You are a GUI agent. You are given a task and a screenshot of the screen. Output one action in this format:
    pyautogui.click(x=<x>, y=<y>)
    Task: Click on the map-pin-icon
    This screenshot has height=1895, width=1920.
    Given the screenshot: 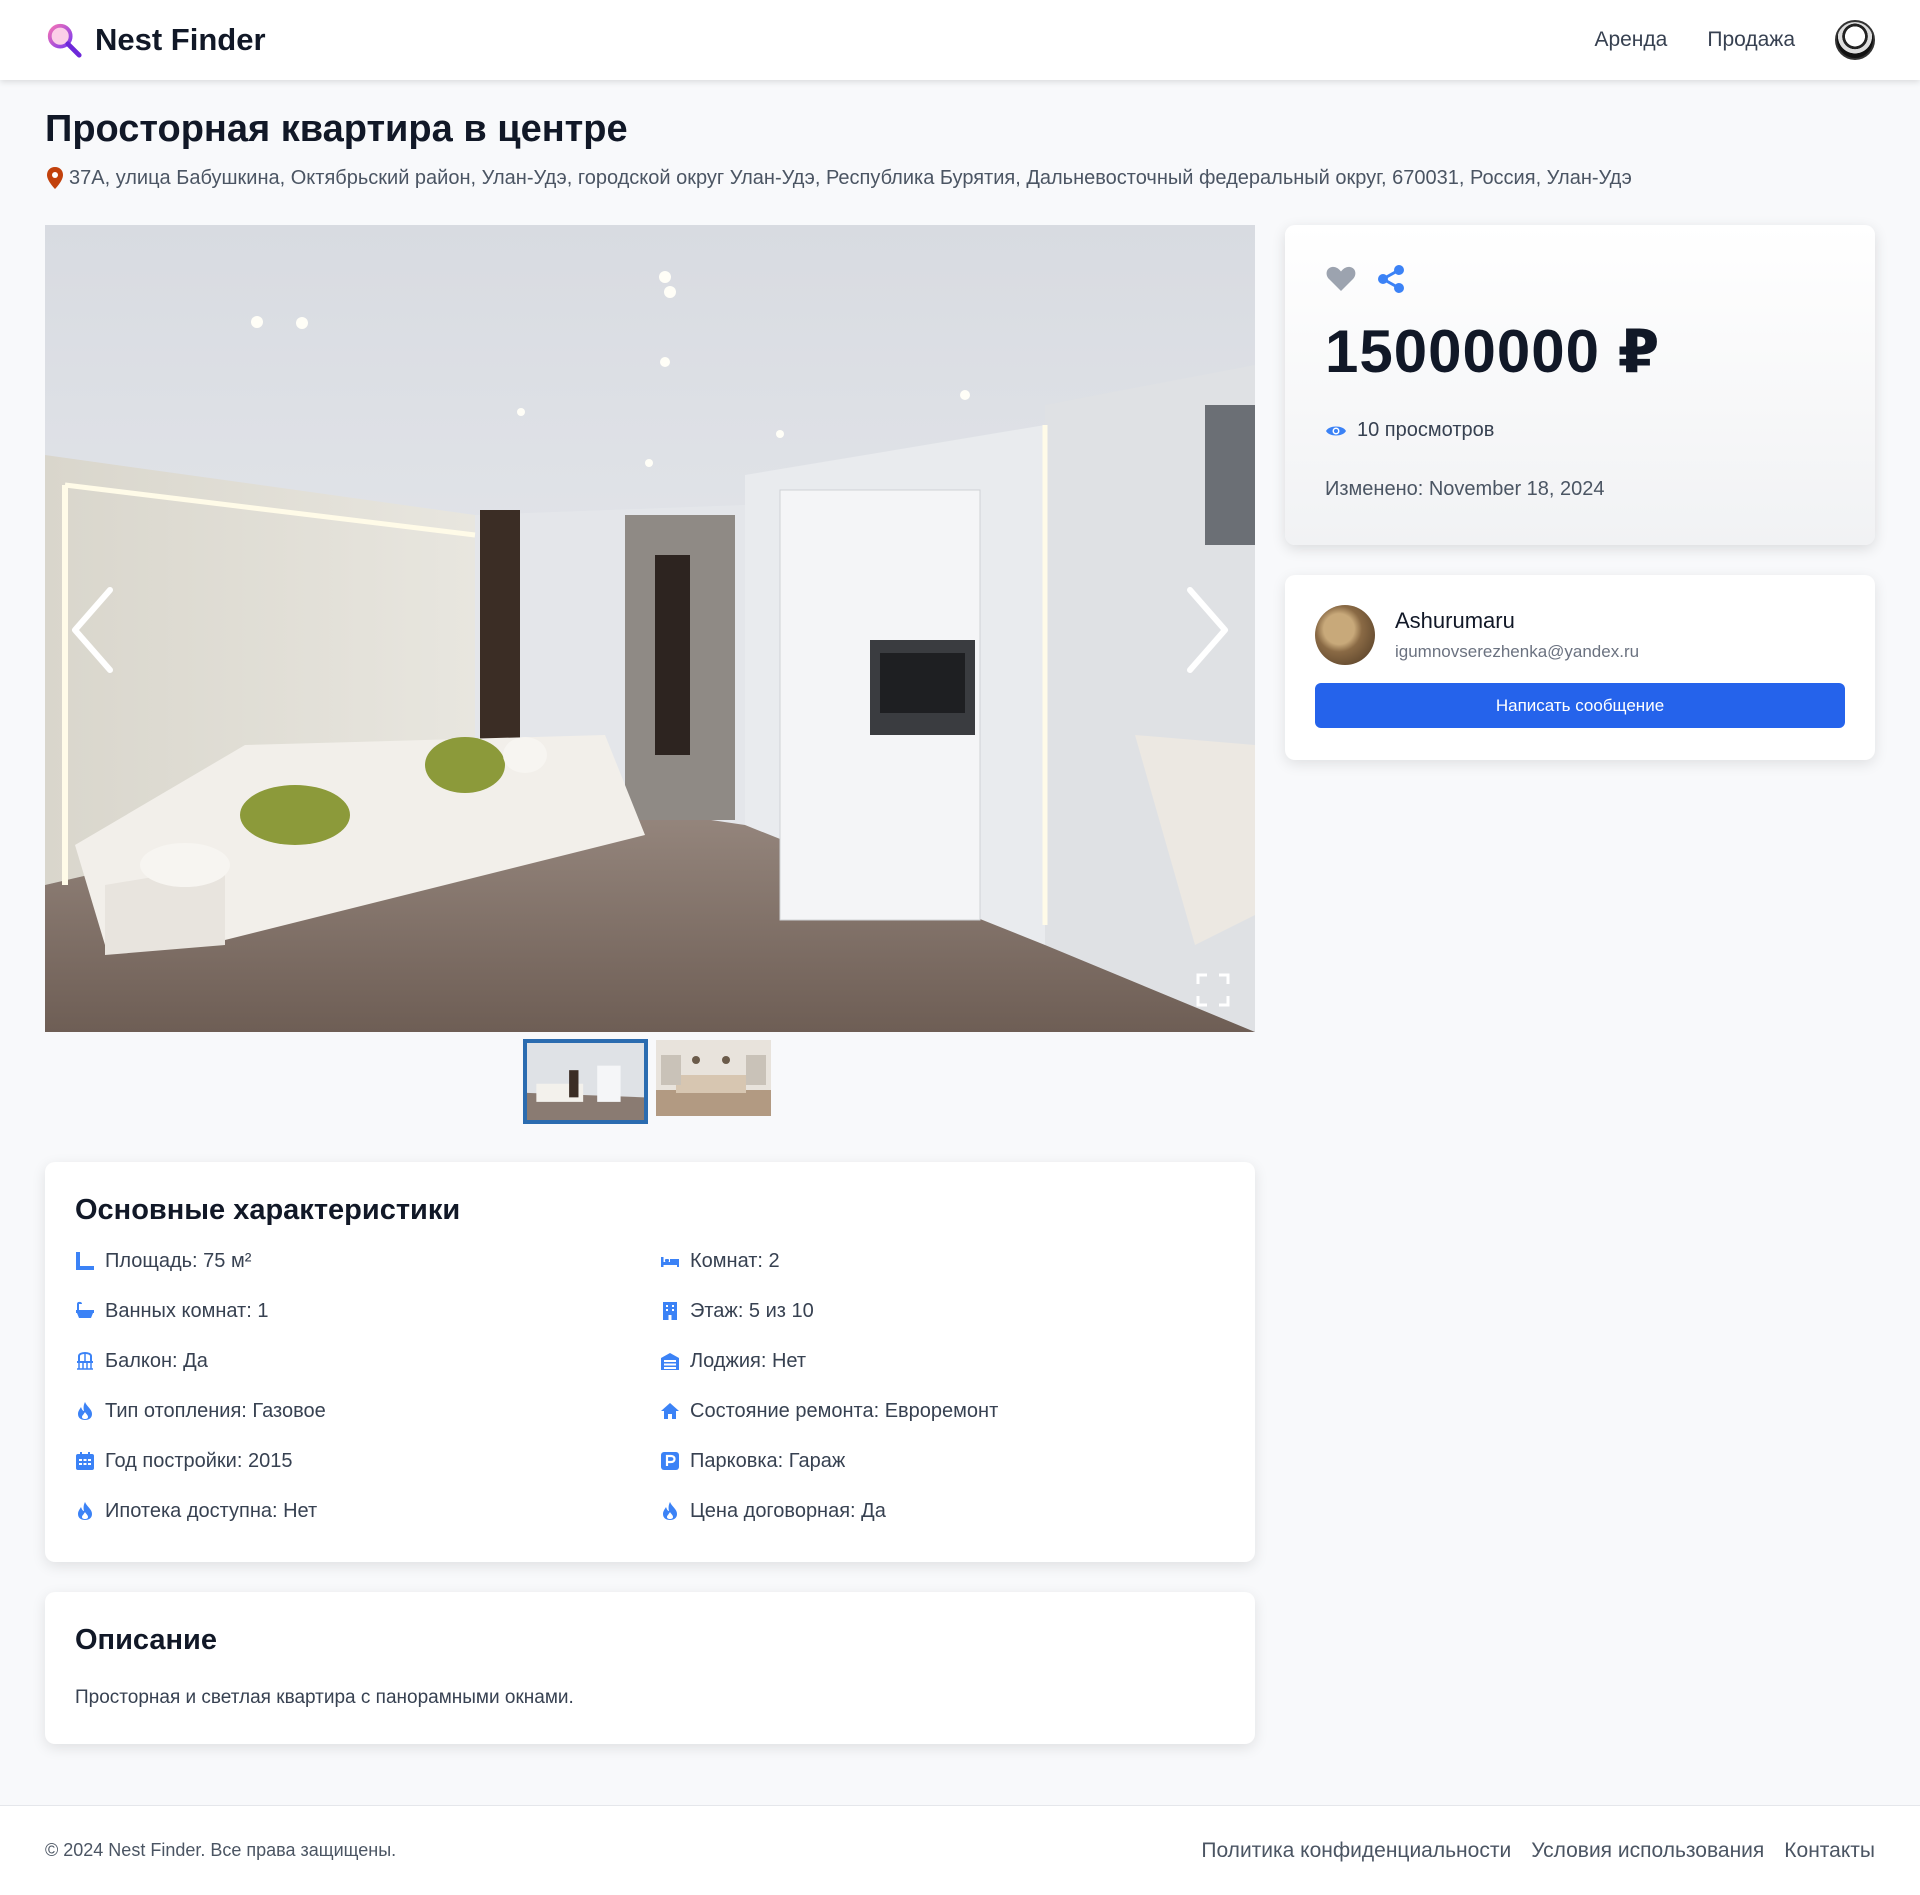 What is the action you would take?
    pyautogui.click(x=55, y=178)
    